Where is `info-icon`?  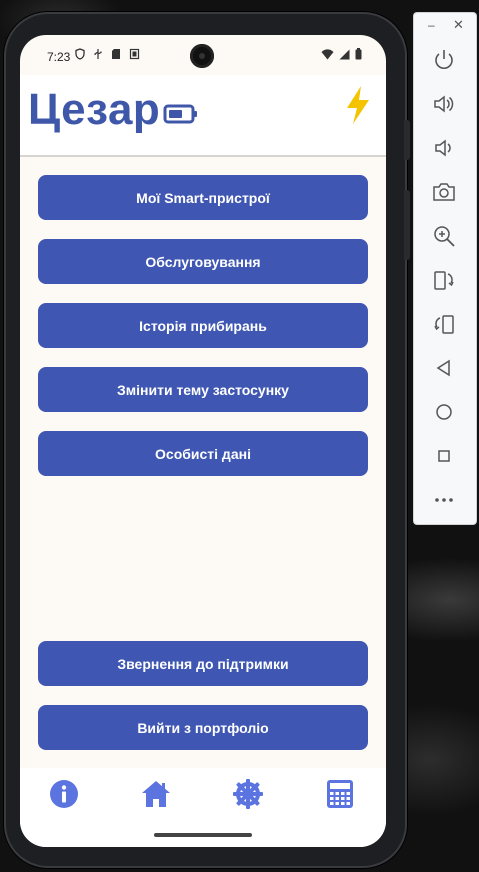
info-icon is located at coordinates (64, 794).